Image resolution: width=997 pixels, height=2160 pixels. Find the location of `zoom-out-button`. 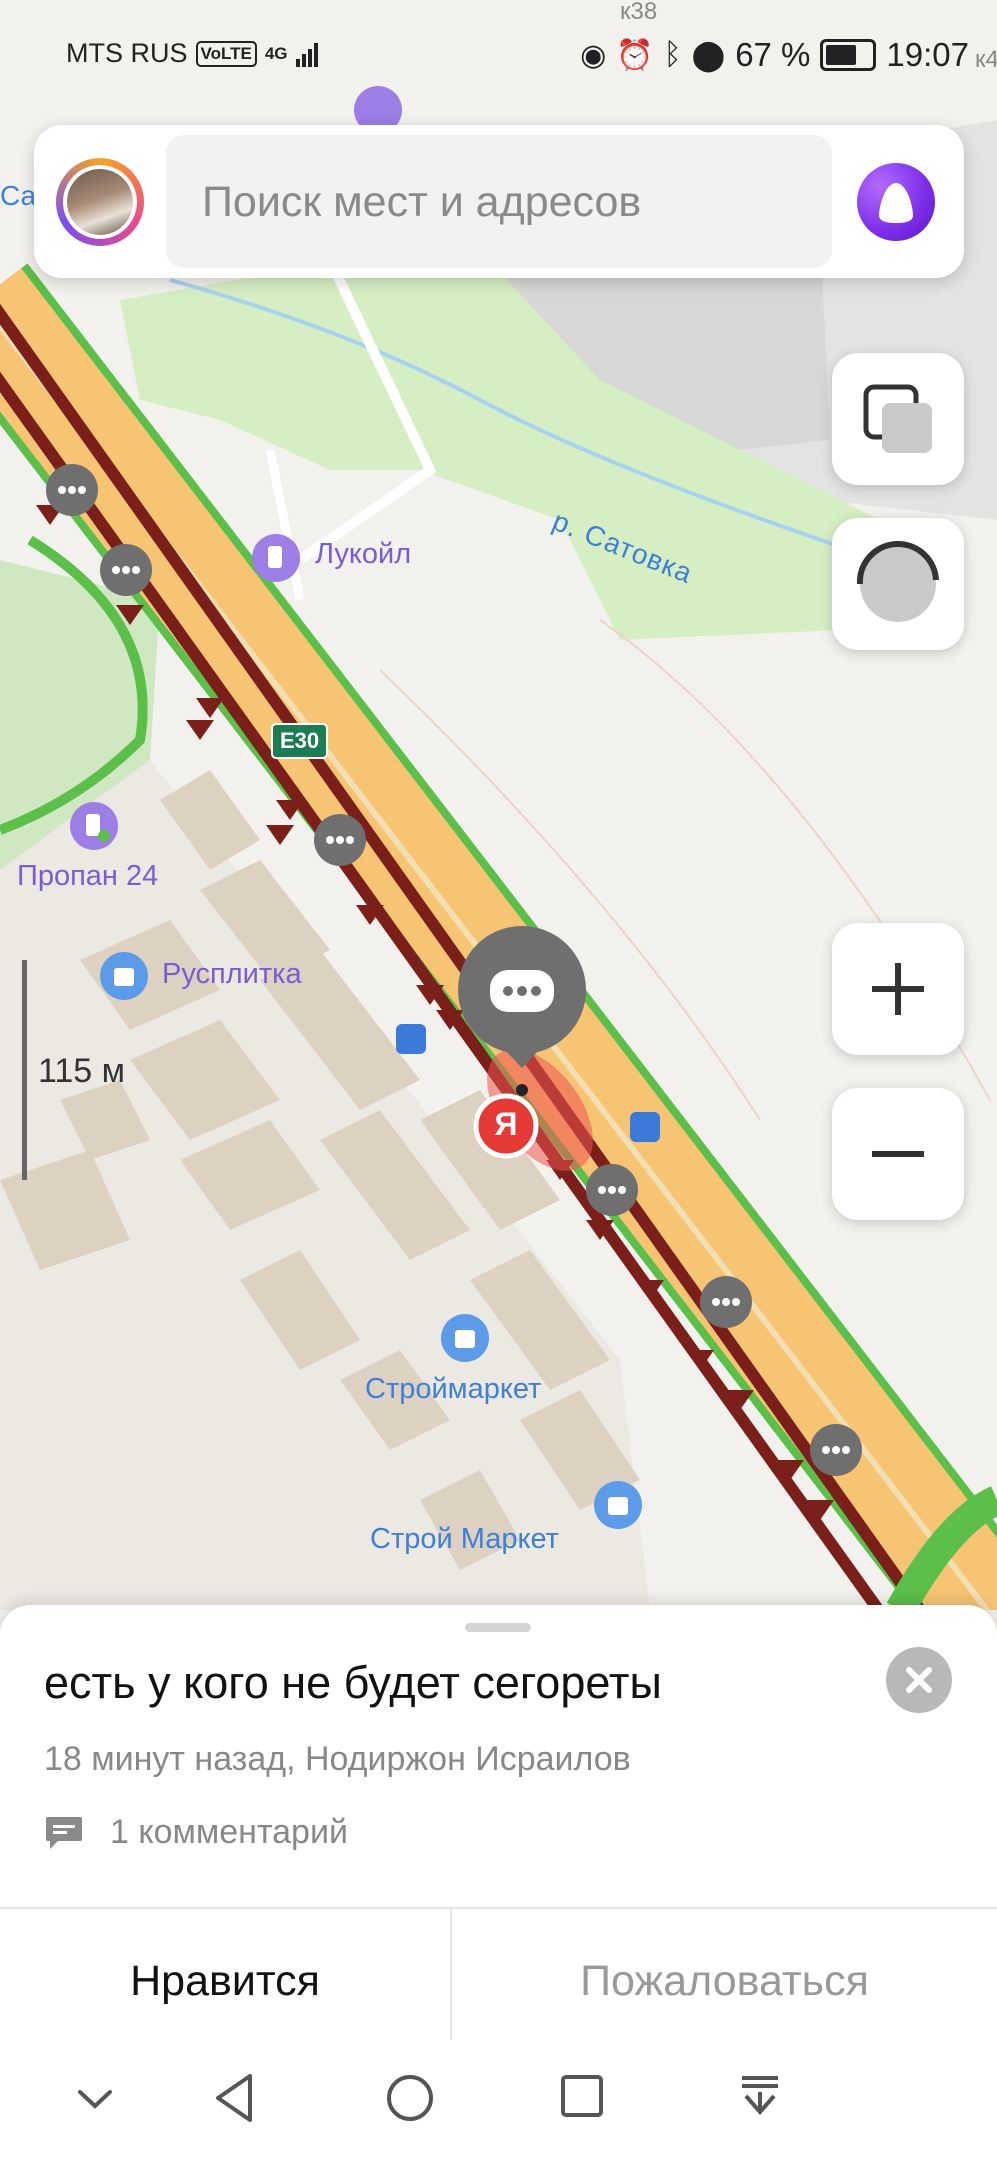

zoom-out-button is located at coordinates (898, 1154).